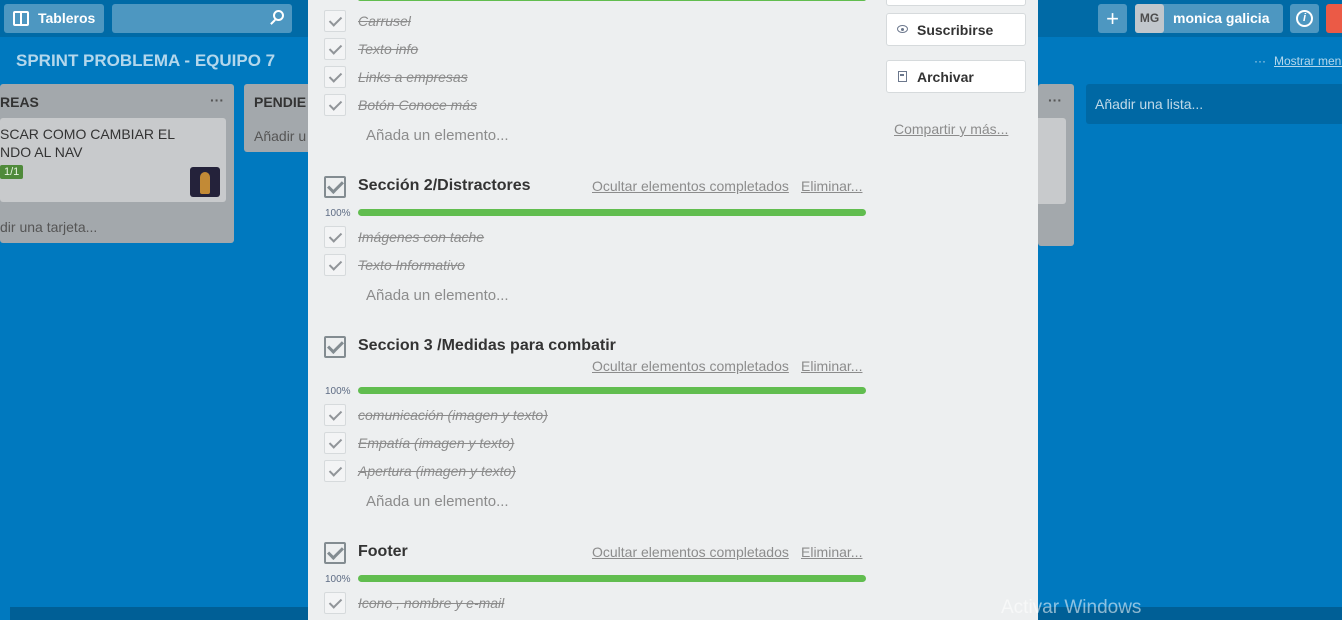 This screenshot has width=1342, height=620. I want to click on checklist-item: Carrusel, so click(584, 21).